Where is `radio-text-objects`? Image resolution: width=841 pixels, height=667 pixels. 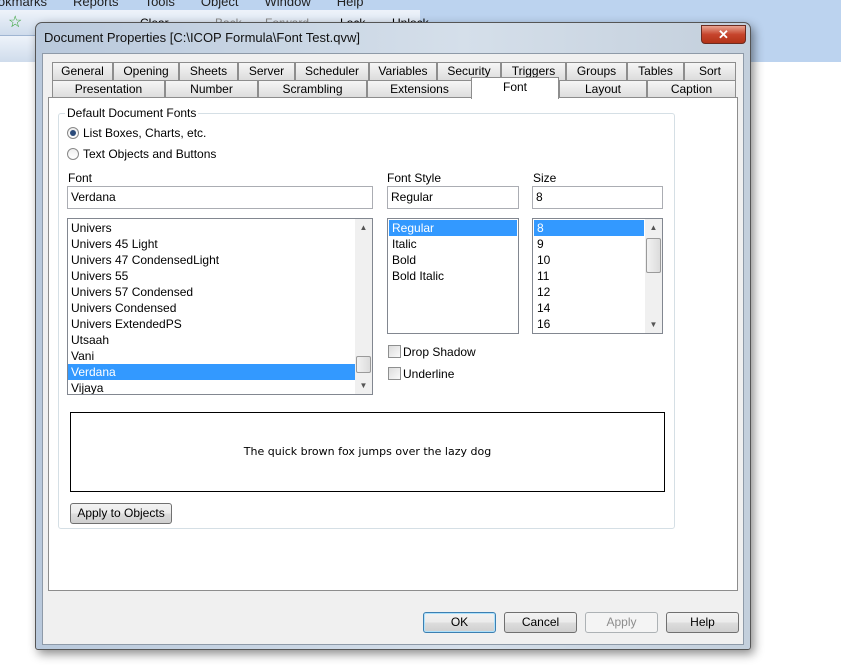 radio-text-objects is located at coordinates (73, 154).